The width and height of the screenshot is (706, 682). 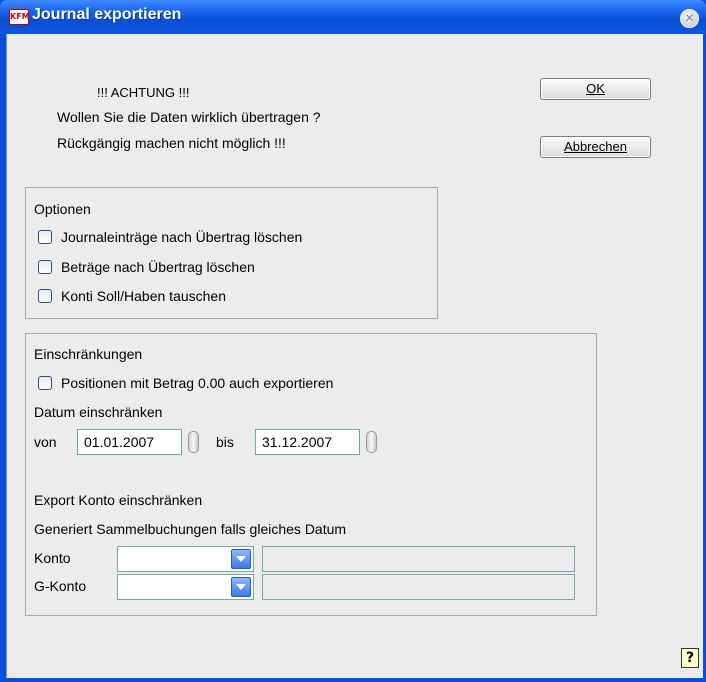 What do you see at coordinates (52, 558) in the screenshot?
I see `konto-label: Konto` at bounding box center [52, 558].